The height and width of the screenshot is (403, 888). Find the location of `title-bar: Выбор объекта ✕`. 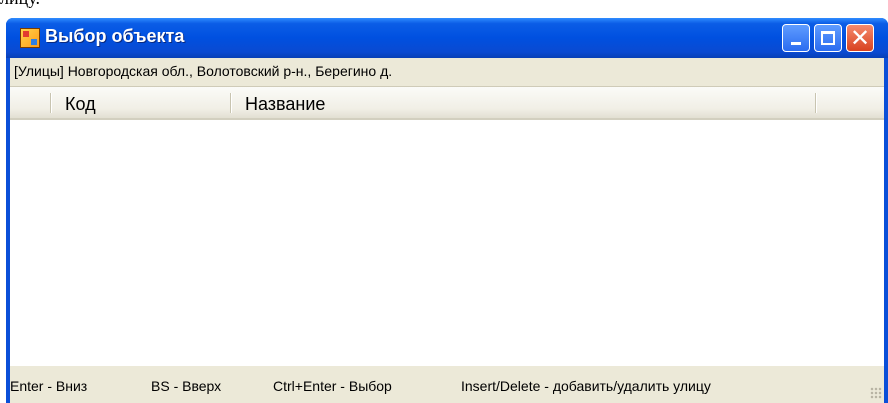

title-bar: Выбор объекта ✕ is located at coordinates (447, 38).